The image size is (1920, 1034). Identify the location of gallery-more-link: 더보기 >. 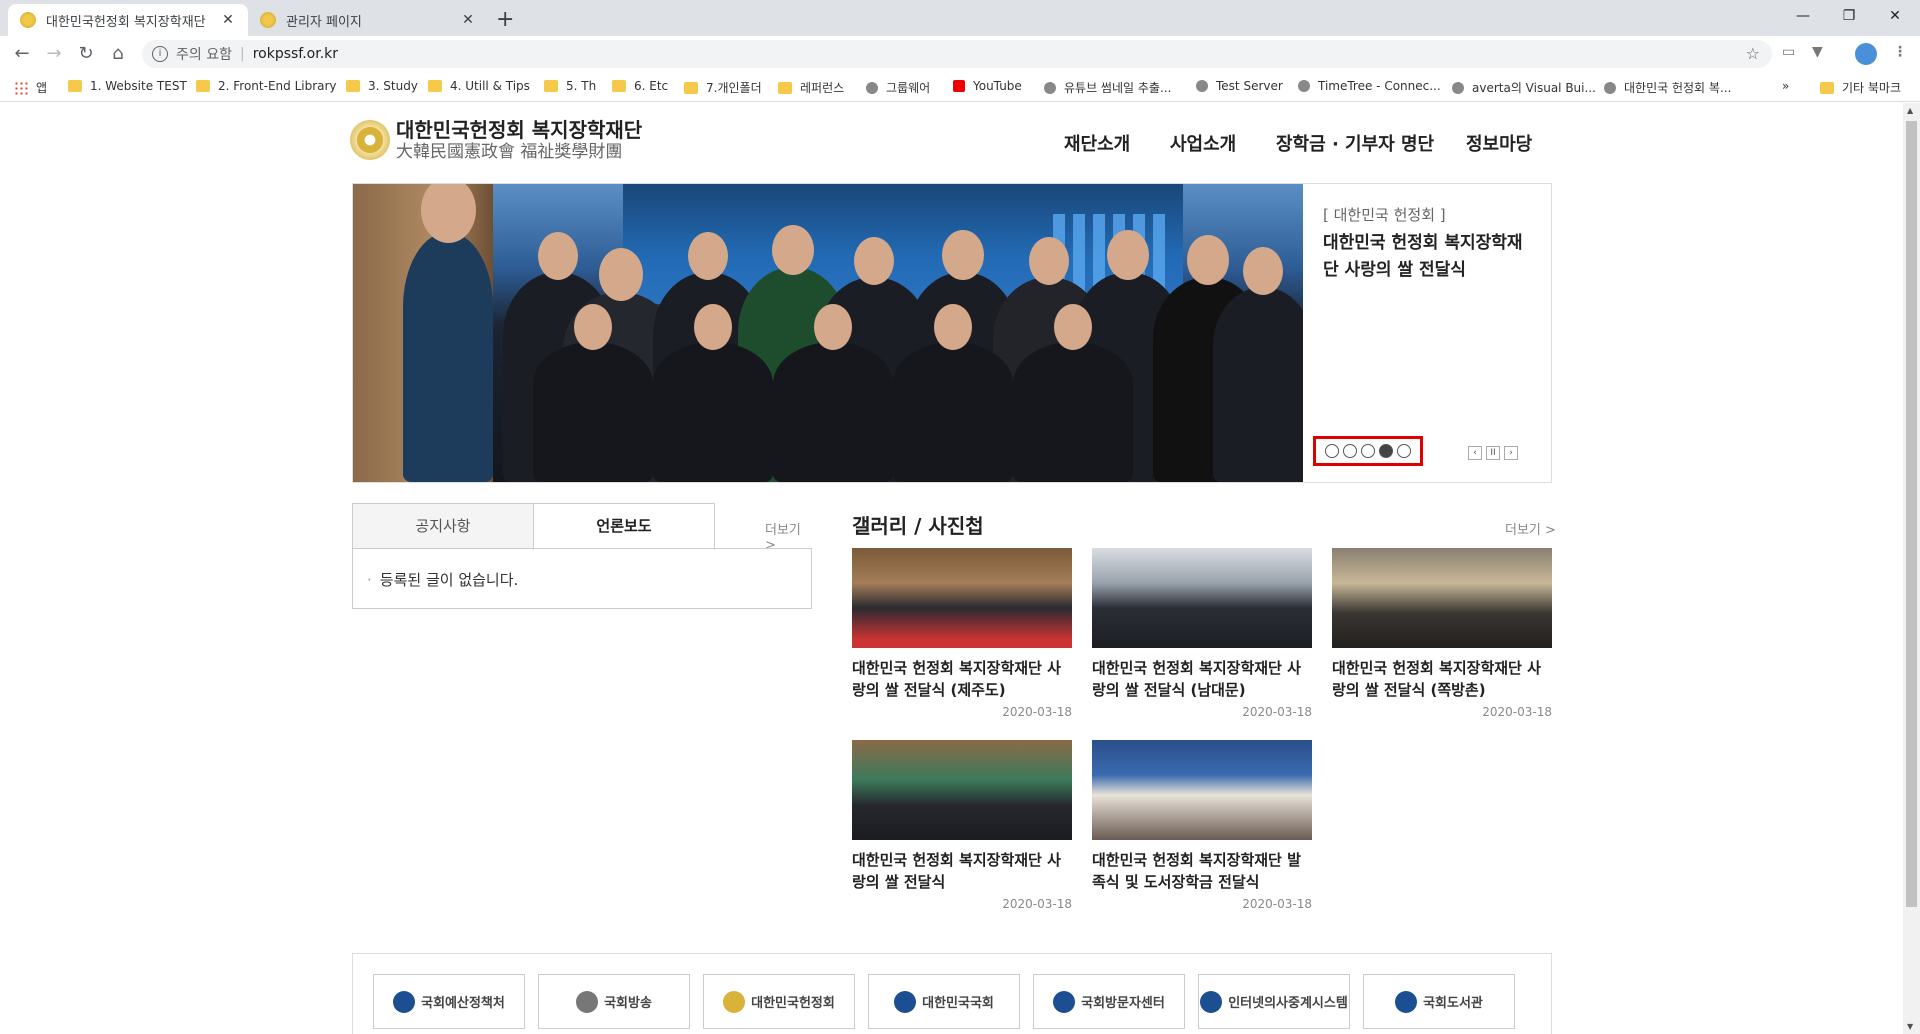
(1530, 528).